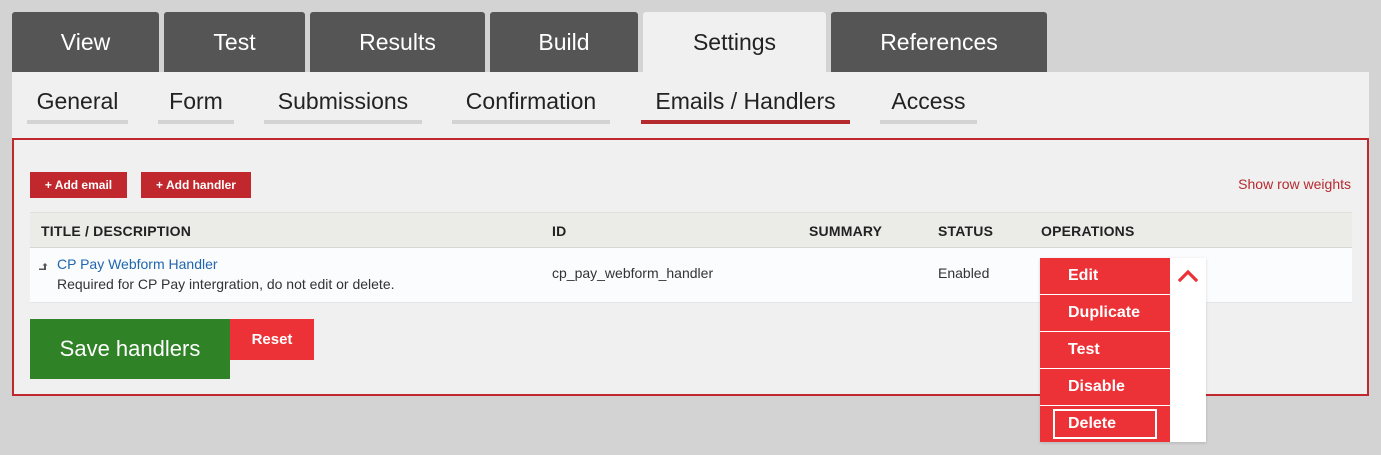  I want to click on chevron-up-icon, so click(1188, 275).